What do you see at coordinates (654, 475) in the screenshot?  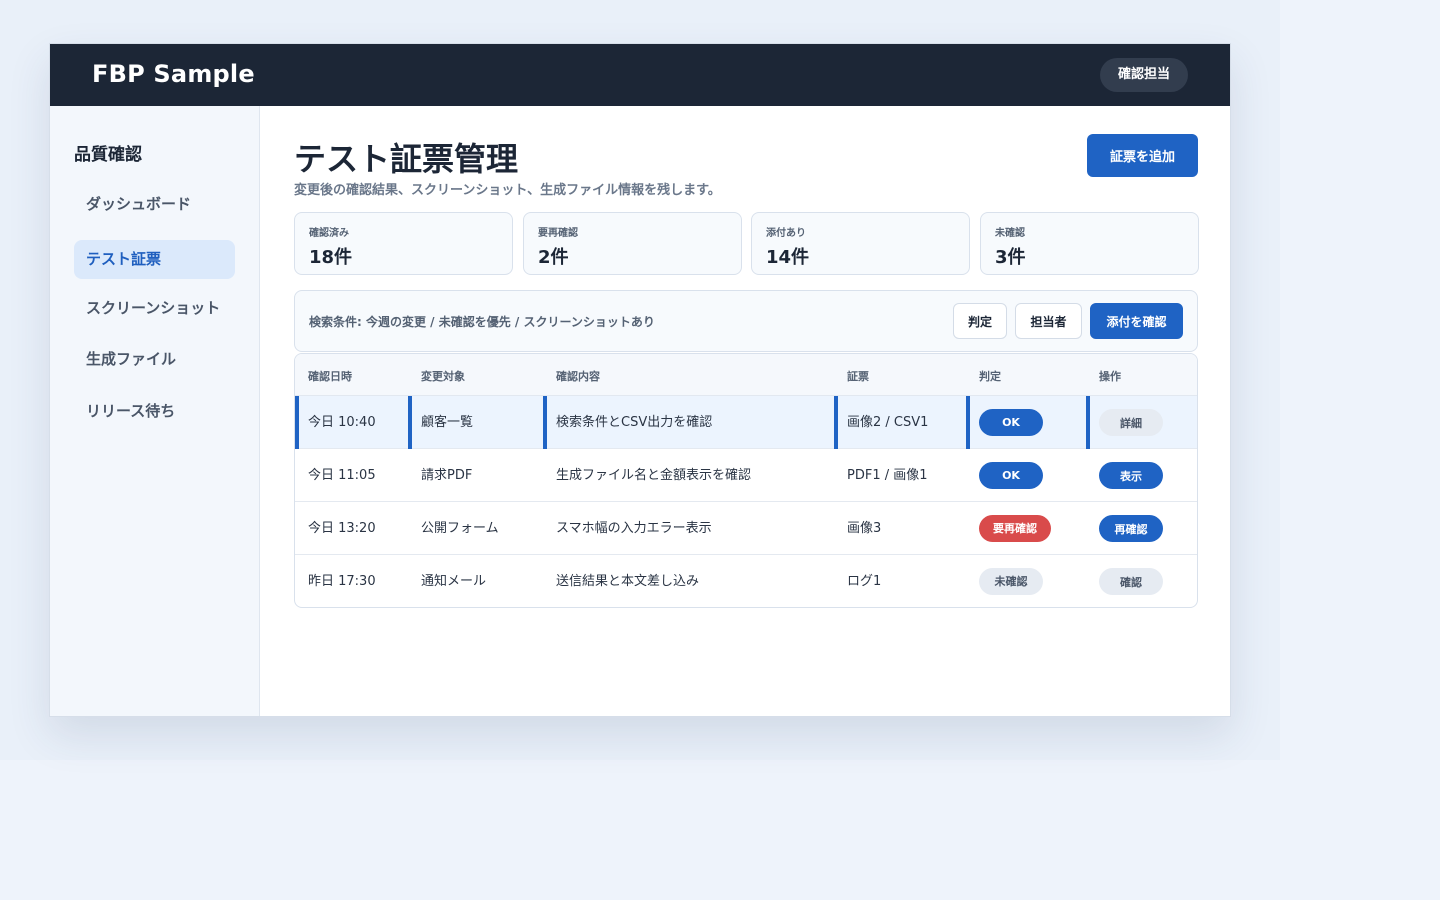 I see `cell-content: 生成ファイル名と金額表示を確認` at bounding box center [654, 475].